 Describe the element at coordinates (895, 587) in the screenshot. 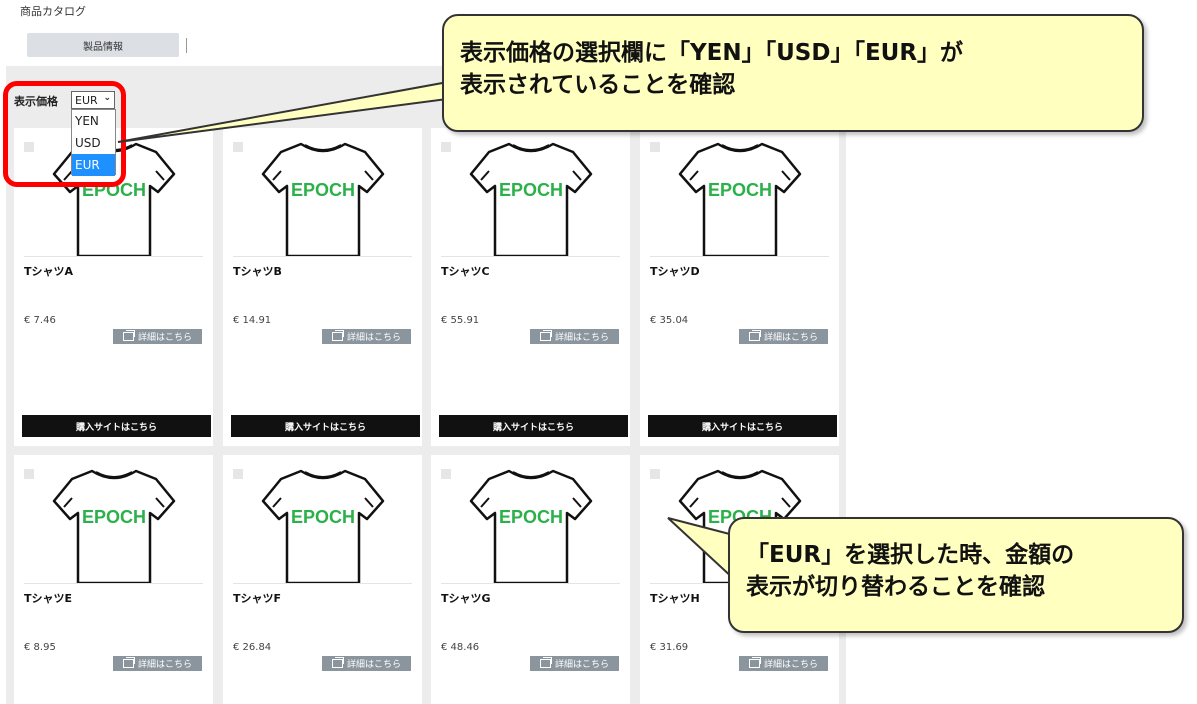

I see `callout-2-line-2: 表示が切り替わることを確認` at that location.